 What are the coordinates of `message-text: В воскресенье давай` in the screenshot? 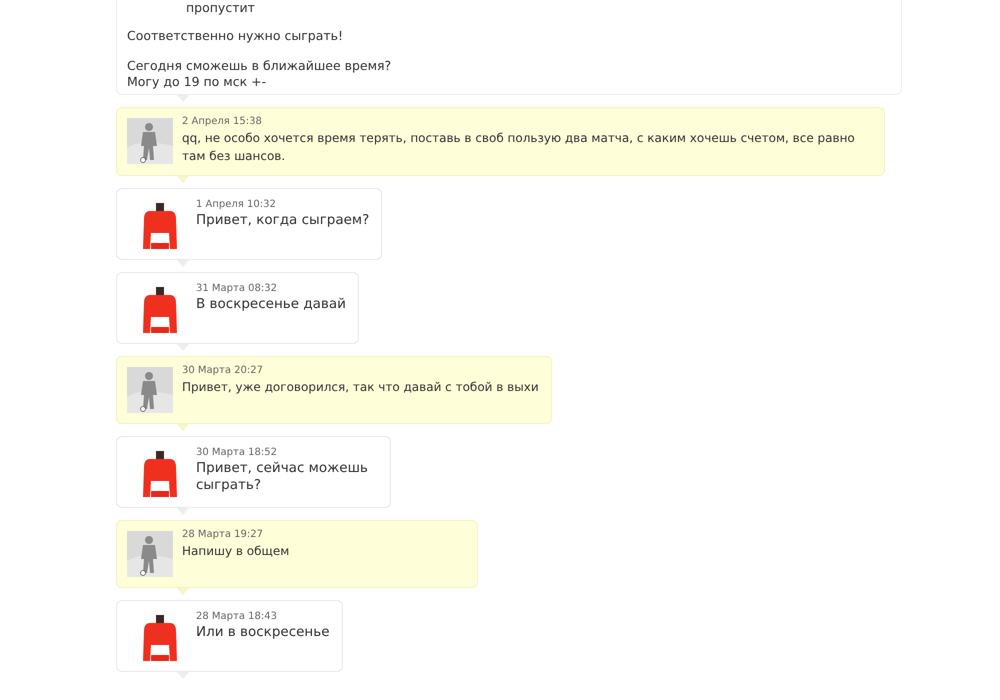 It's located at (271, 304).